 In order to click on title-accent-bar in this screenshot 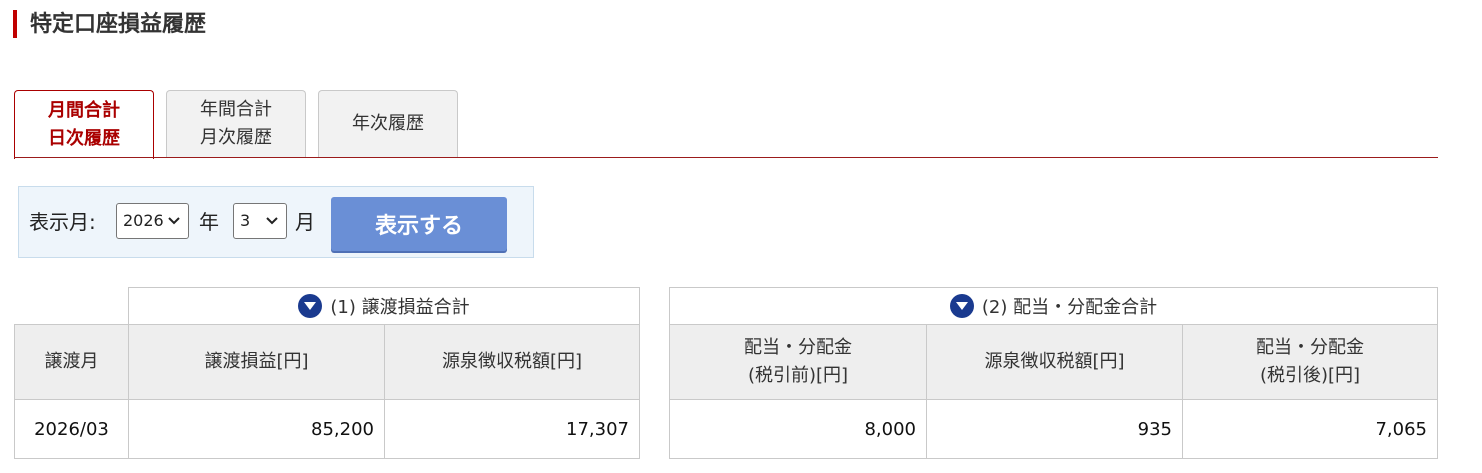, I will do `click(15, 24)`.